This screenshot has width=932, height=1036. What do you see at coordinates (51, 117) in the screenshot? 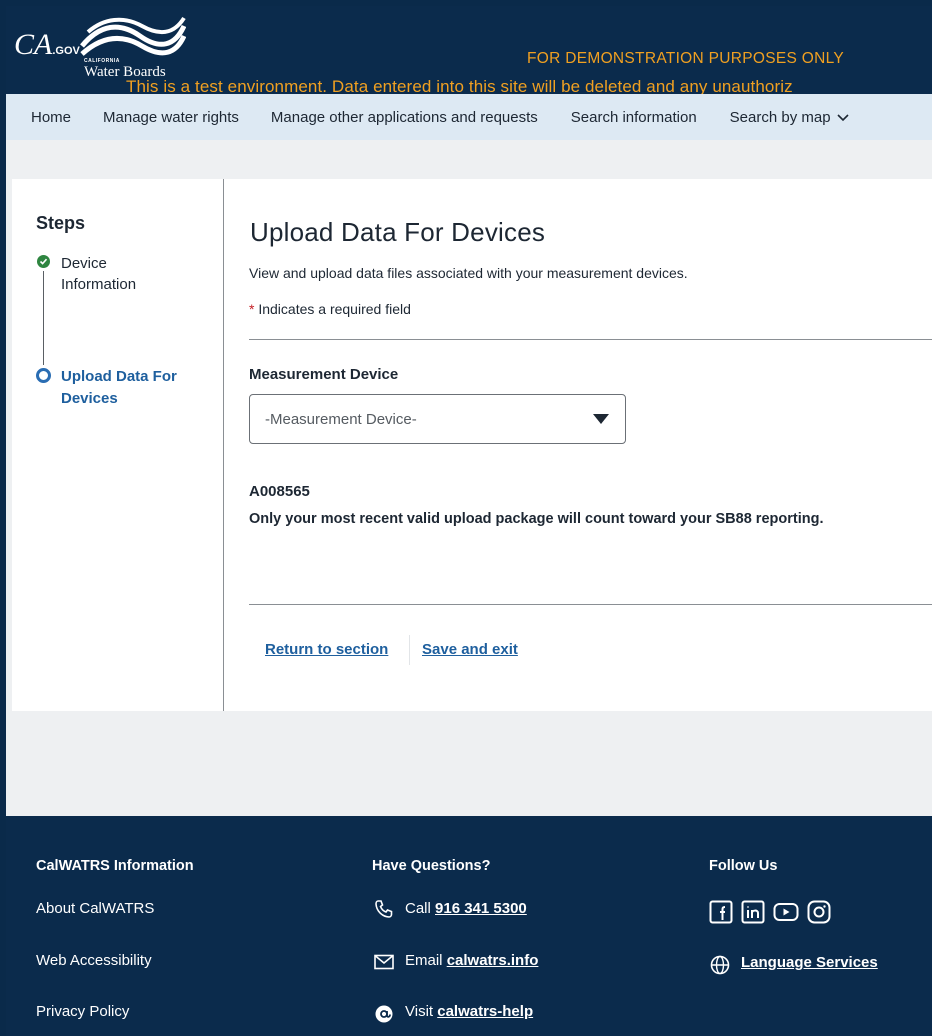
I see `nav-item-home: Home` at bounding box center [51, 117].